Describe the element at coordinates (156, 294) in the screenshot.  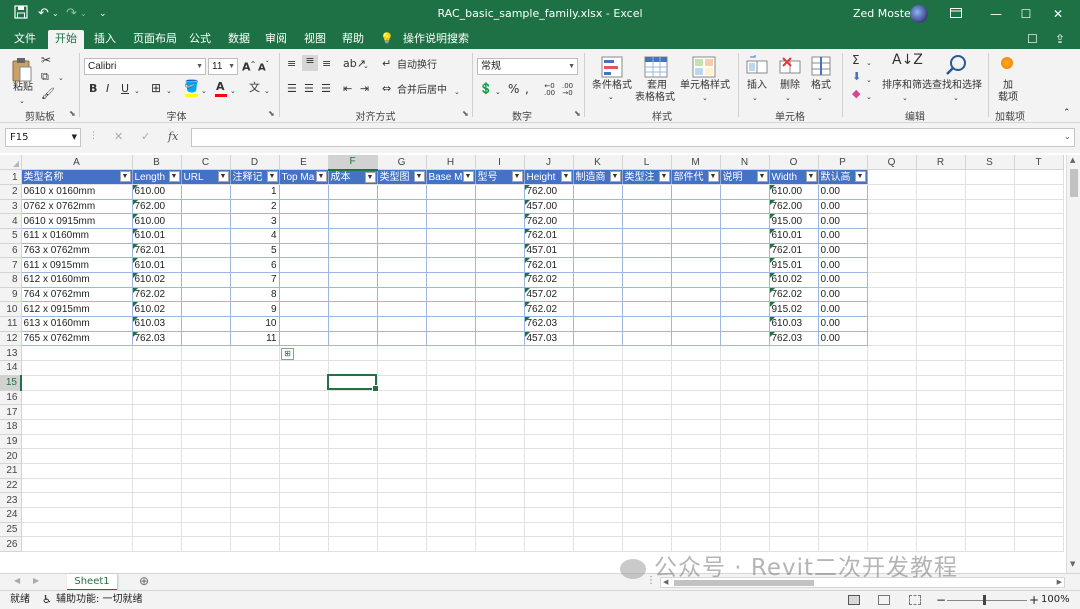
I see `cell-B9: 762.02` at that location.